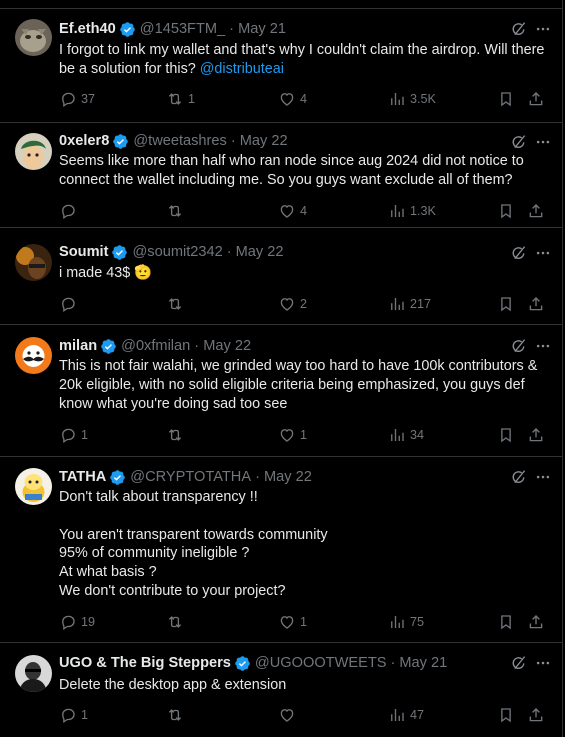  What do you see at coordinates (304, 304) in the screenshot?
I see `like-count: 2` at bounding box center [304, 304].